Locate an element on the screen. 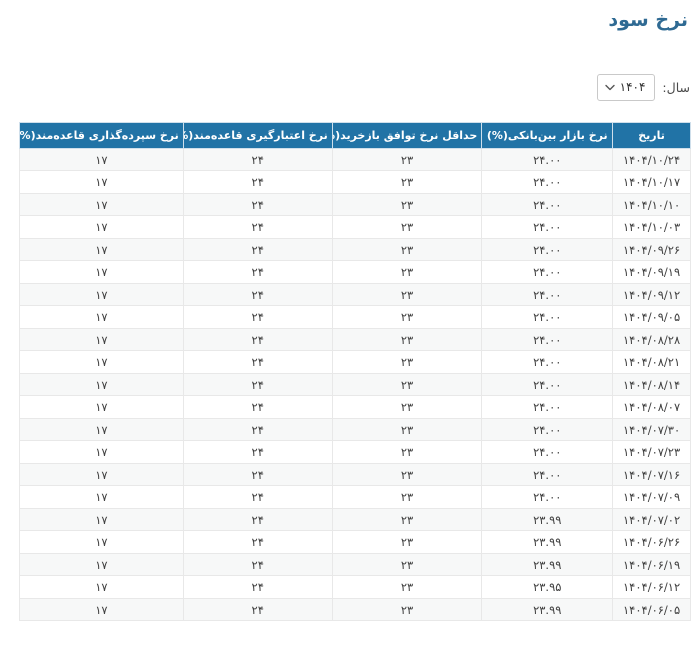 This screenshot has width=700, height=649. column-header: نرخ اعتبارگیری قاعده‌مند(%) is located at coordinates (257, 135).